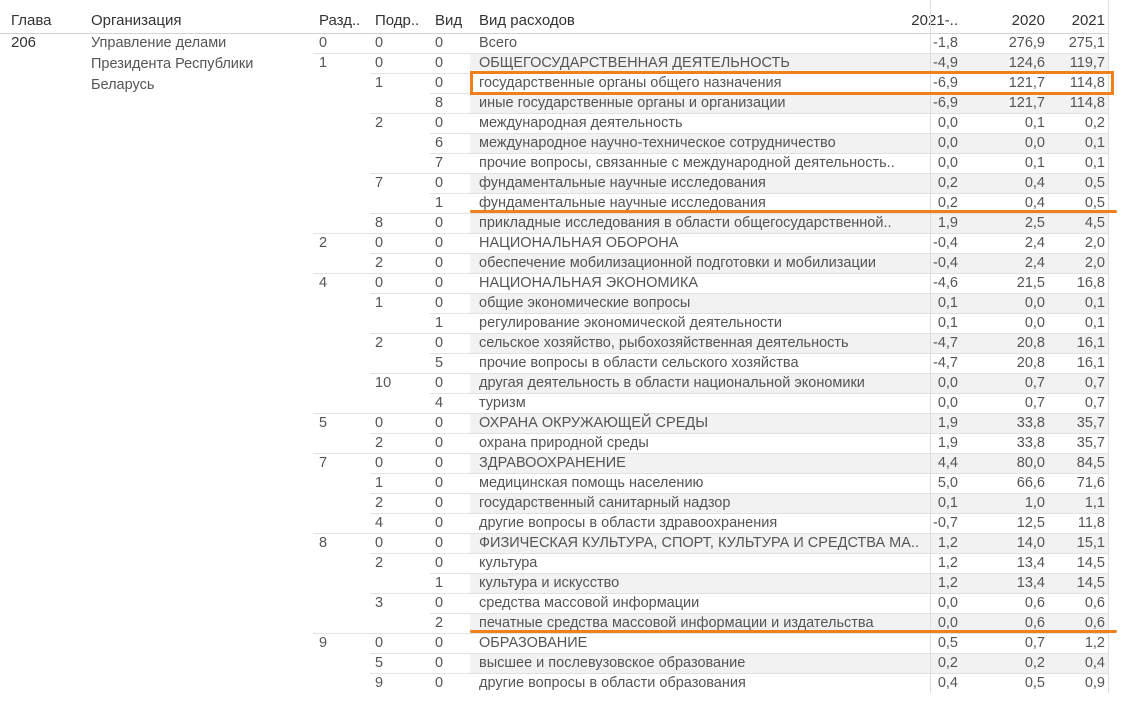 This screenshot has width=1138, height=720. Describe the element at coordinates (339, 20) in the screenshot. I see `header-razdel: Разд..` at that location.